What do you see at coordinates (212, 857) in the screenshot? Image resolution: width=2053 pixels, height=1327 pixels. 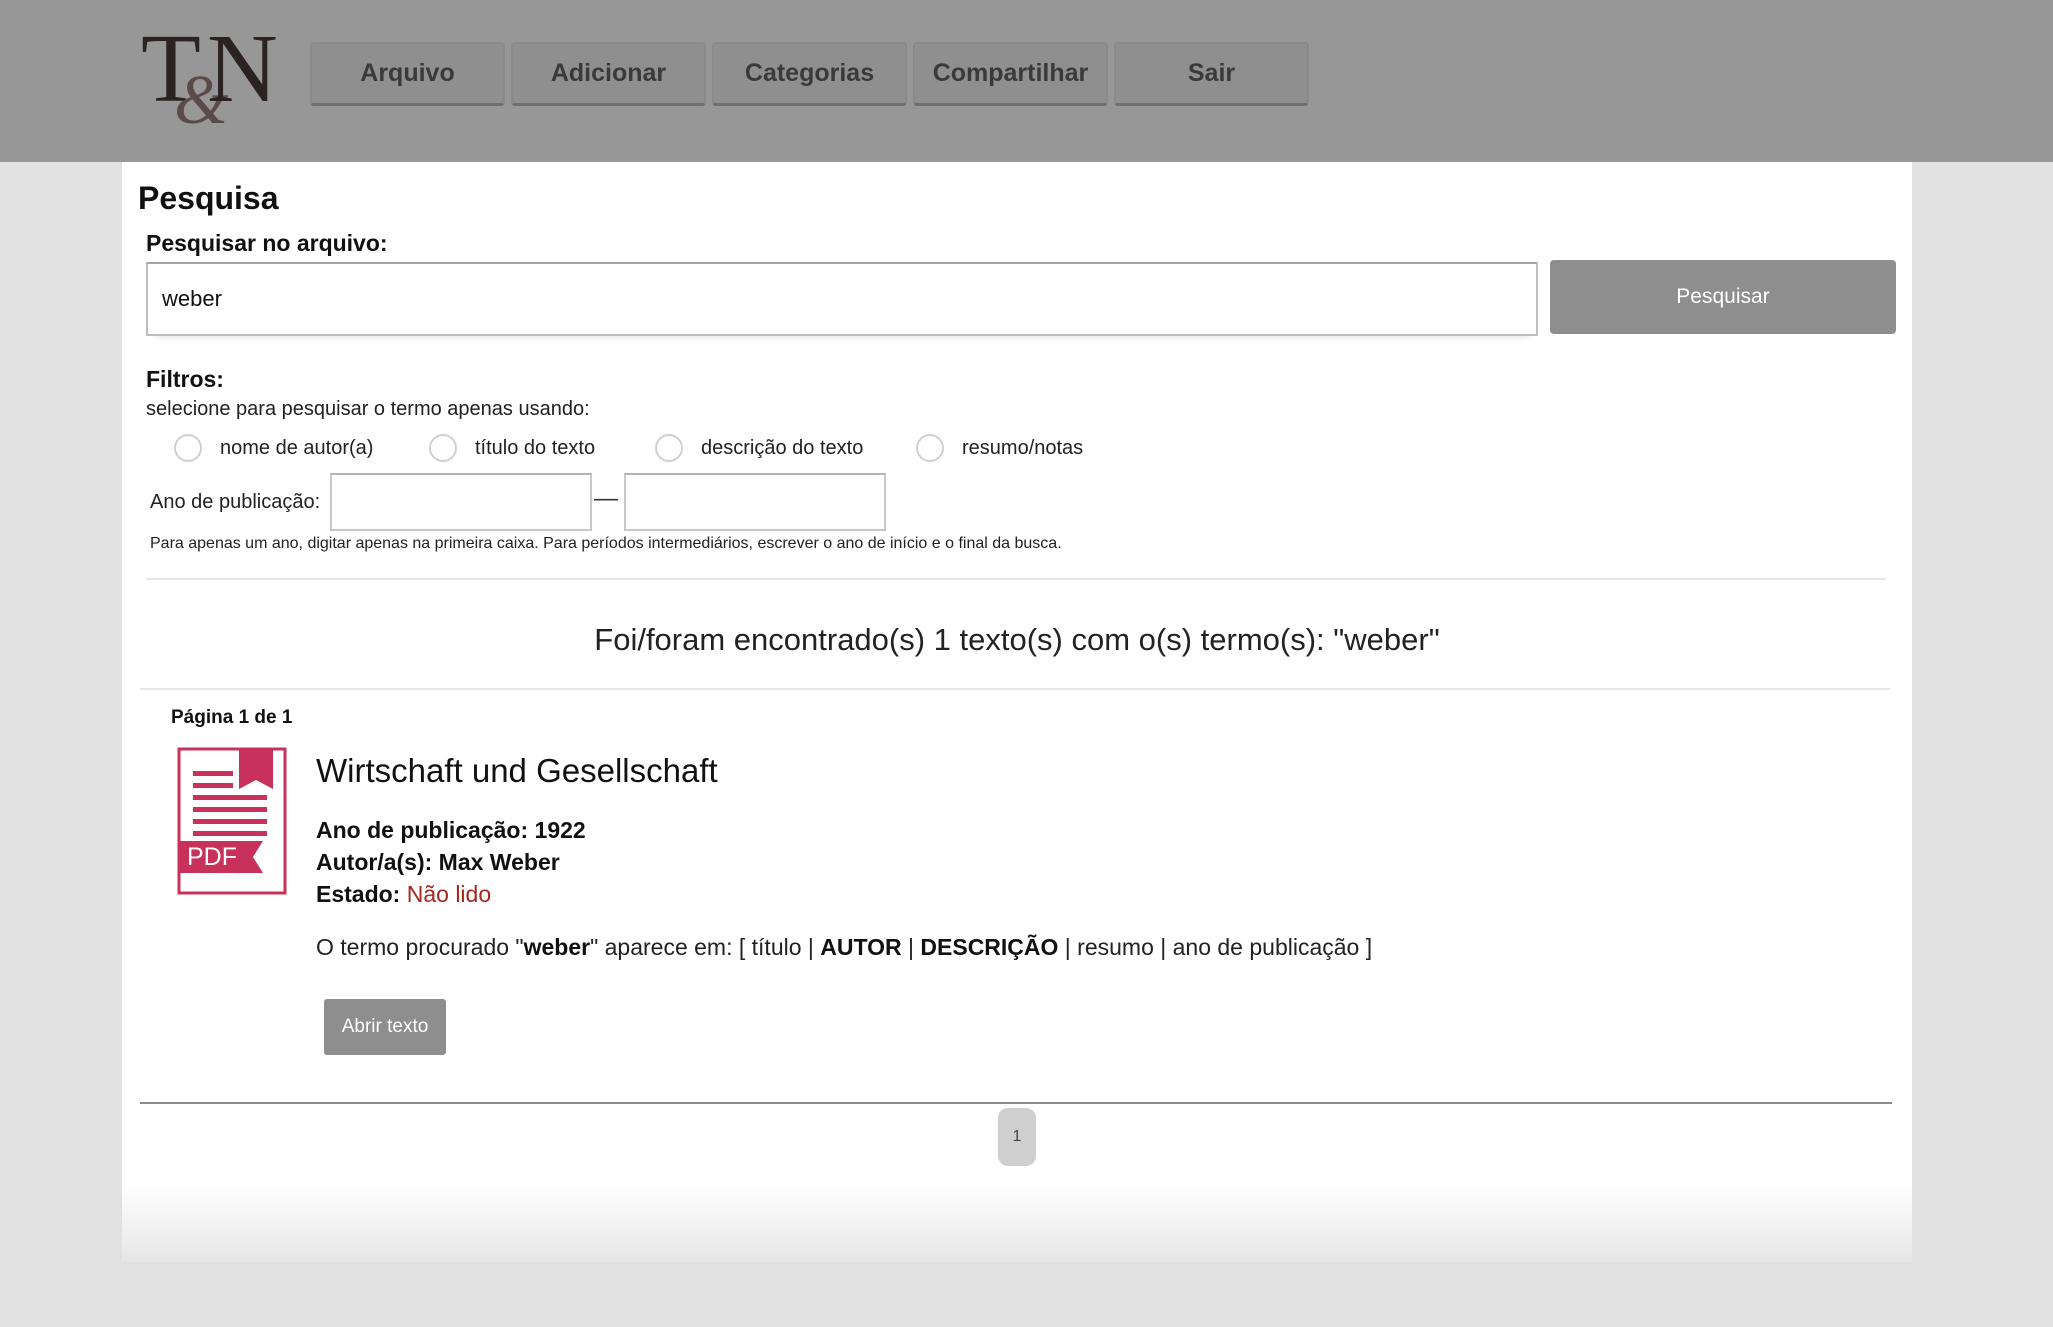 I see `pdf-icon-label: PDF` at bounding box center [212, 857].